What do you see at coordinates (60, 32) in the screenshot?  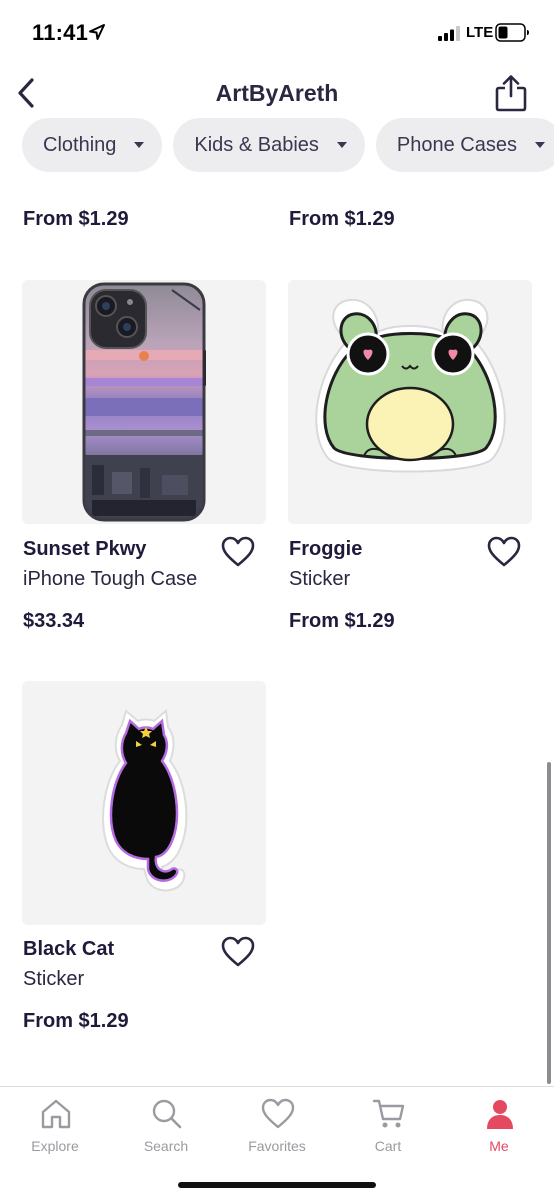 I see `status-time: 11:41` at bounding box center [60, 32].